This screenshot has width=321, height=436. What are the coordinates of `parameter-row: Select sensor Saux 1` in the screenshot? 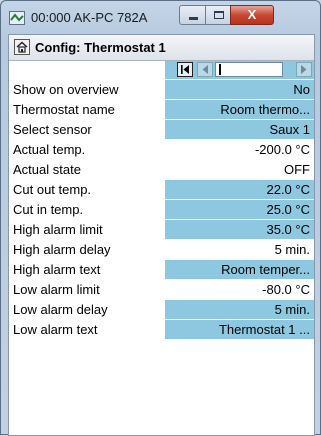 It's located at (161, 130).